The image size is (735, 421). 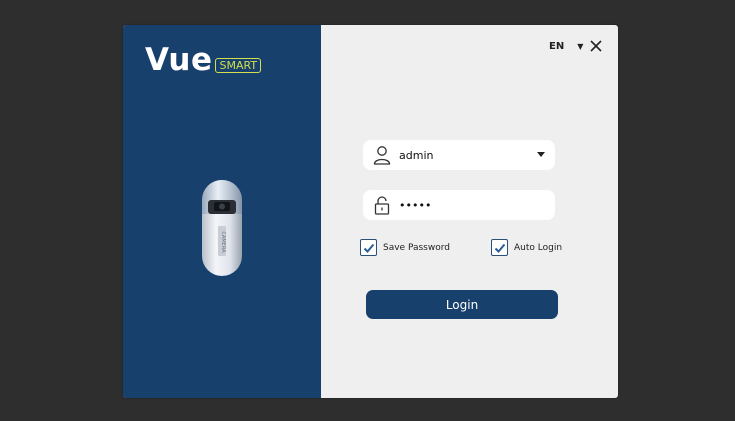 What do you see at coordinates (566, 46) in the screenshot?
I see `language-selector: EN ▼` at bounding box center [566, 46].